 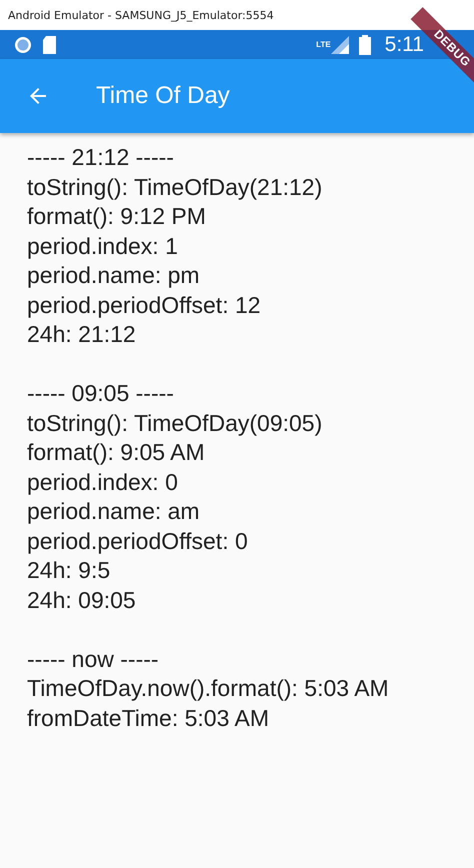 What do you see at coordinates (138, 541) in the screenshot?
I see `output-line: period.periodOffset: 0` at bounding box center [138, 541].